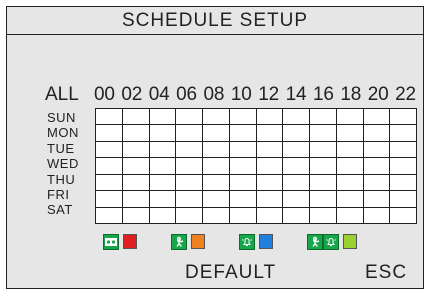 Image resolution: width=431 pixels, height=295 pixels. What do you see at coordinates (63, 117) in the screenshot?
I see `day-label-sun: SUN` at bounding box center [63, 117].